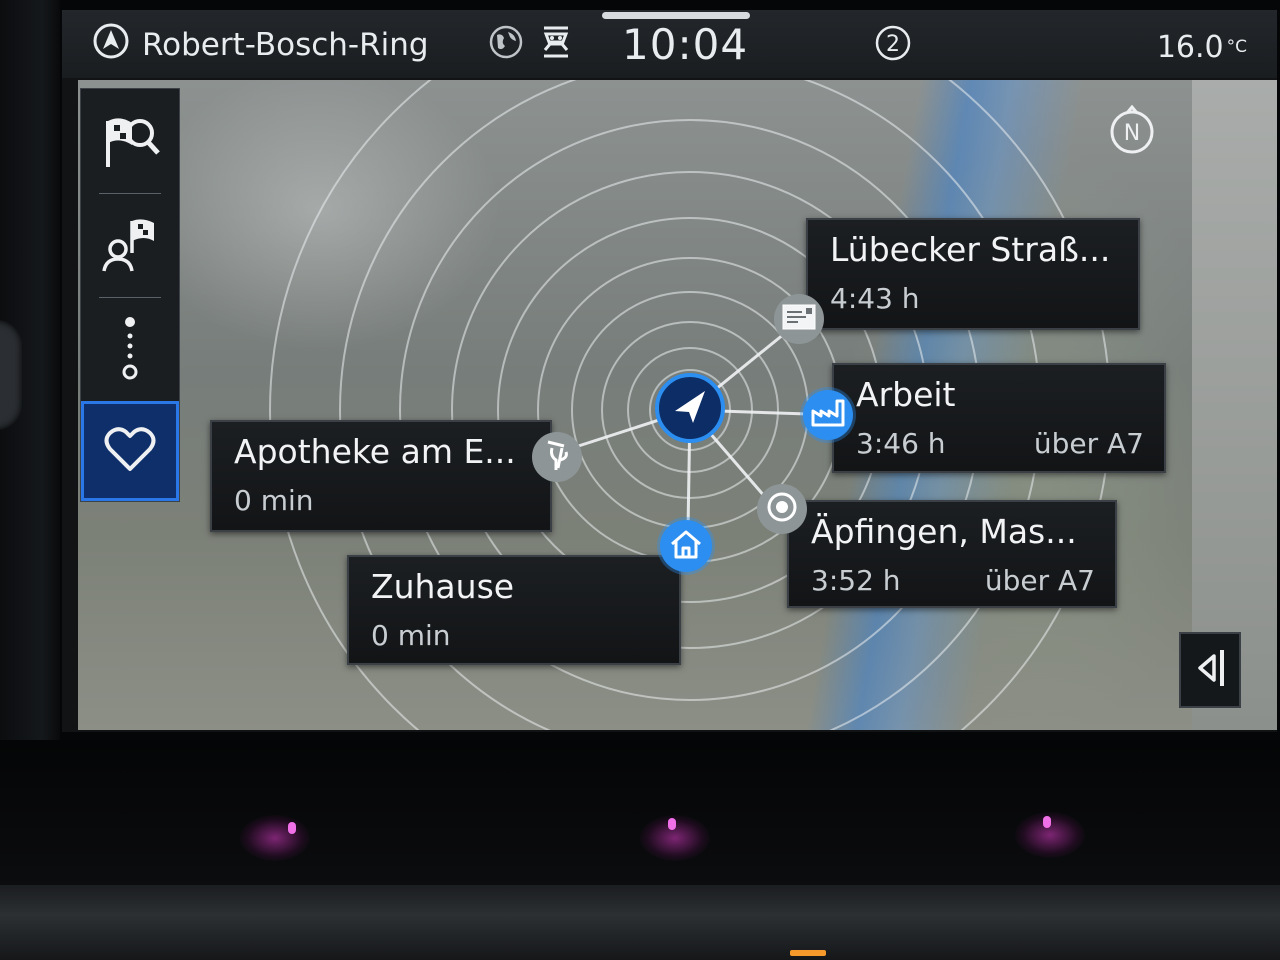 Image resolution: width=1280 pixels, height=960 pixels. I want to click on favorites-button, so click(130, 451).